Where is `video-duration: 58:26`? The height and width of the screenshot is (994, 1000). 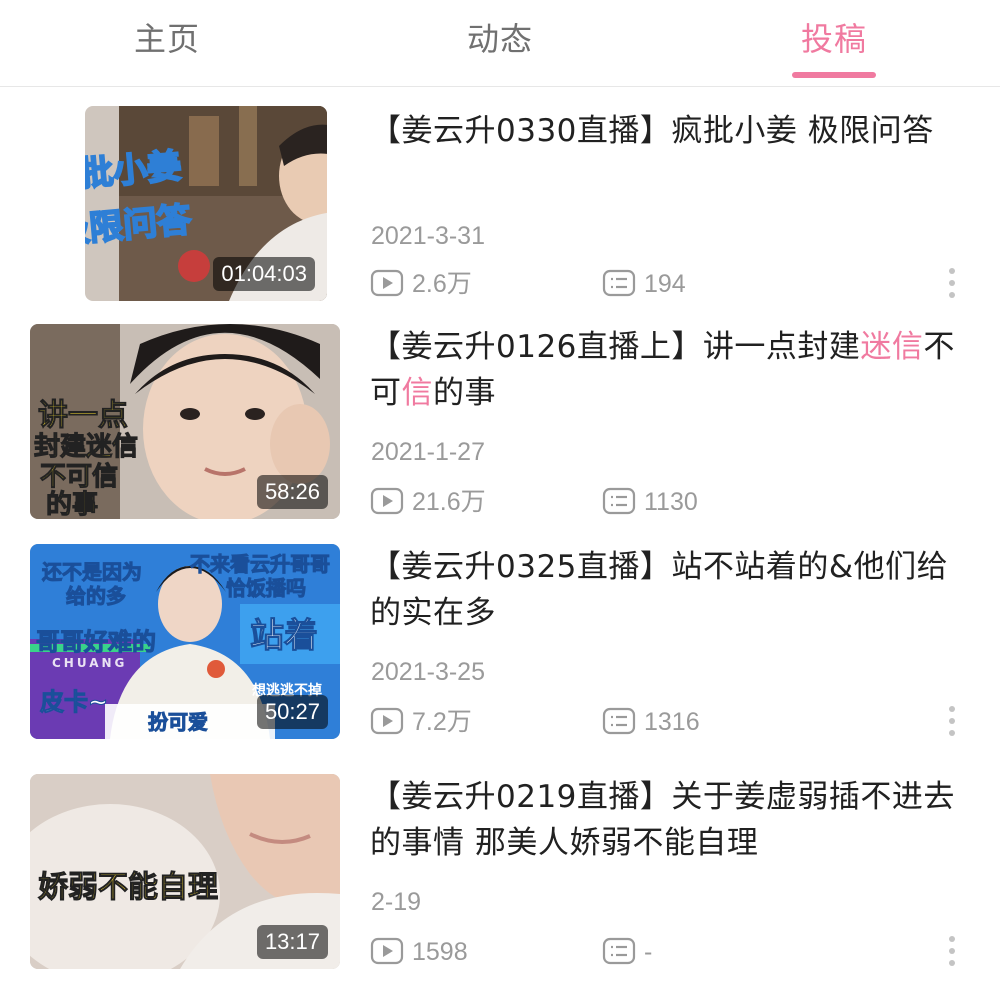 video-duration: 58:26 is located at coordinates (292, 492).